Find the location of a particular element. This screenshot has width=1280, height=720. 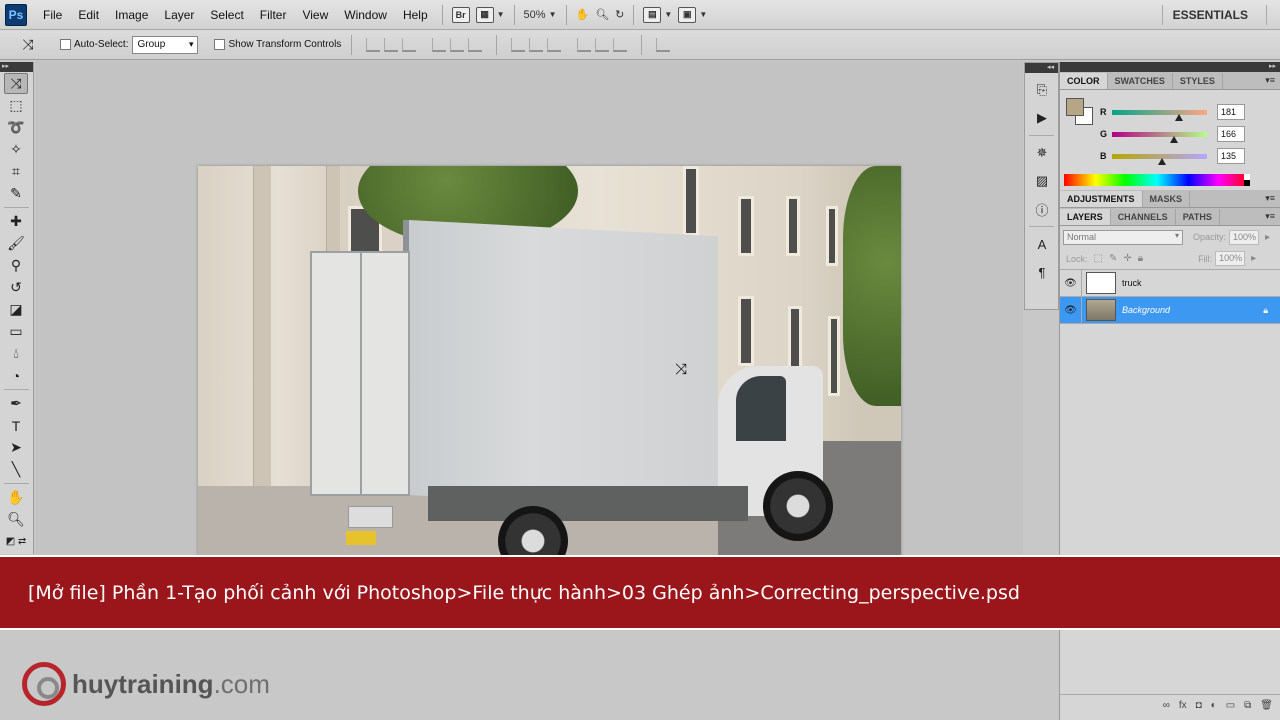

zoom-tool-button: 🔍︎ is located at coordinates (602, 15).